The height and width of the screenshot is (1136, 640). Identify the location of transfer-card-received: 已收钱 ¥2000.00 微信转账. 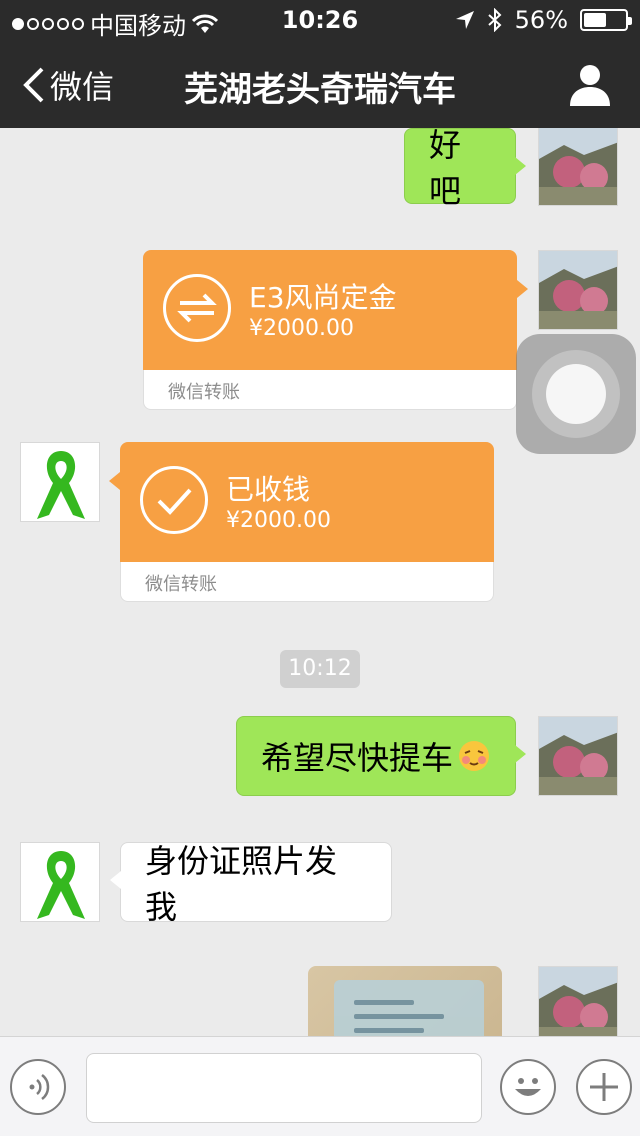
(301, 522).